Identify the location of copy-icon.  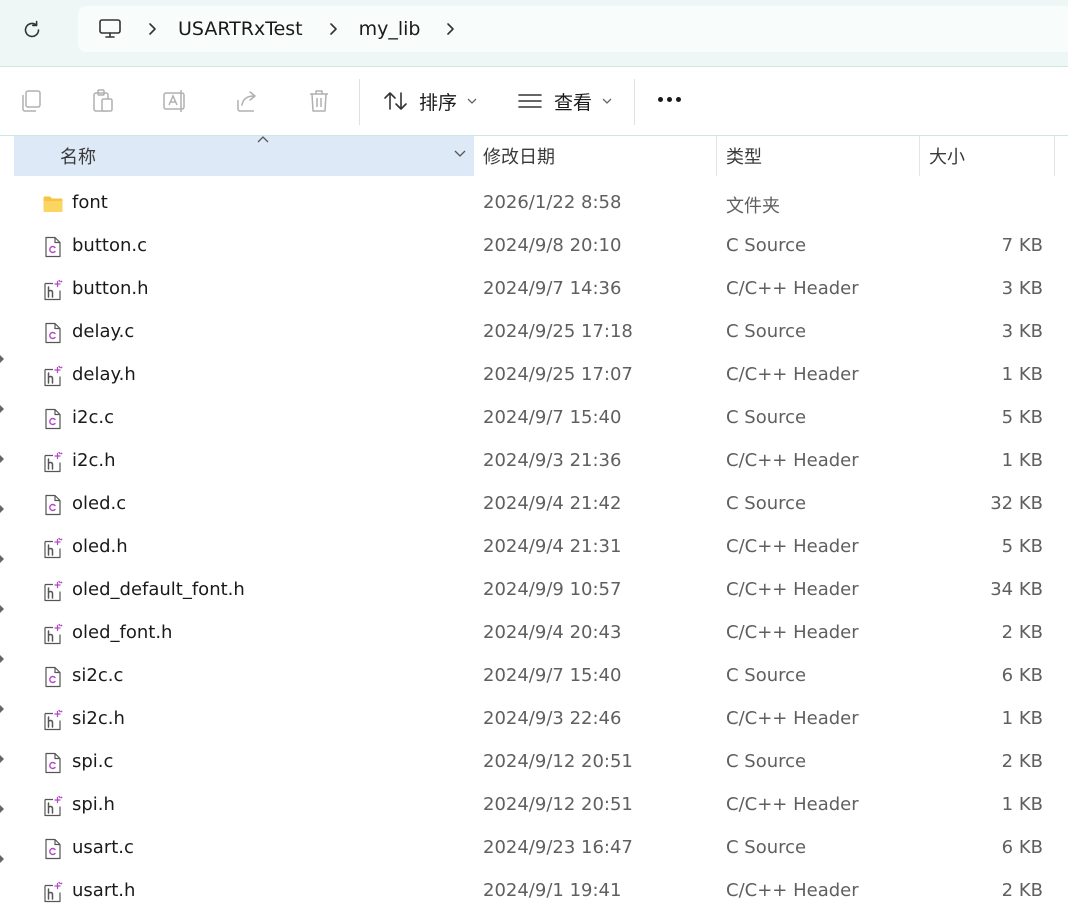
(31, 101).